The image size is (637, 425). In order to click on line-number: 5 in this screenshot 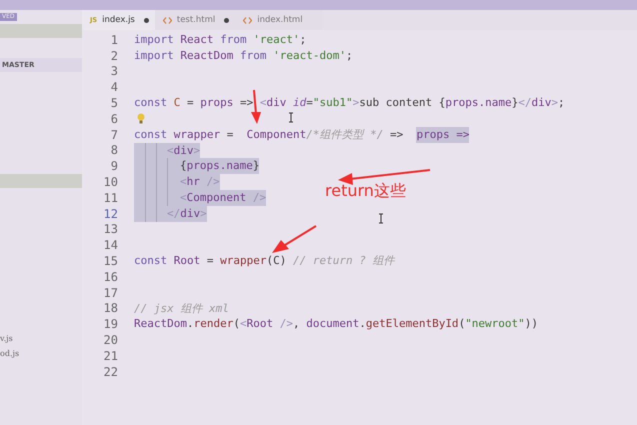, I will do `click(114, 103)`.